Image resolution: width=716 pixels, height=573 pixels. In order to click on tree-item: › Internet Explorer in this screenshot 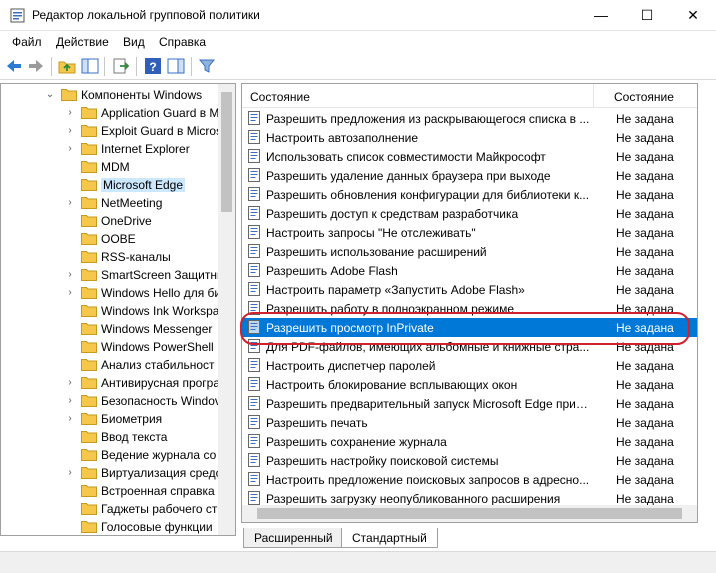, I will do `click(111, 149)`.